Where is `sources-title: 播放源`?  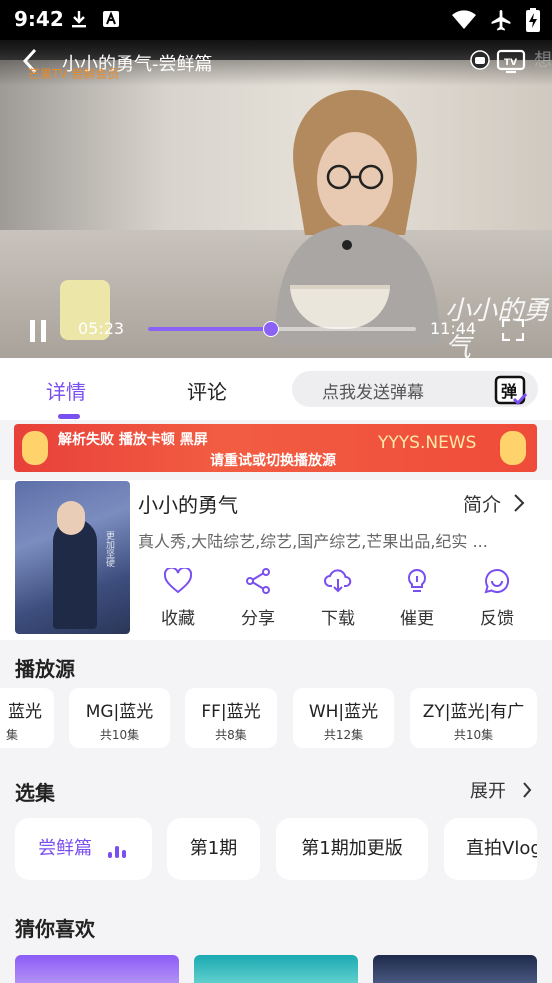 sources-title: 播放源 is located at coordinates (45, 669).